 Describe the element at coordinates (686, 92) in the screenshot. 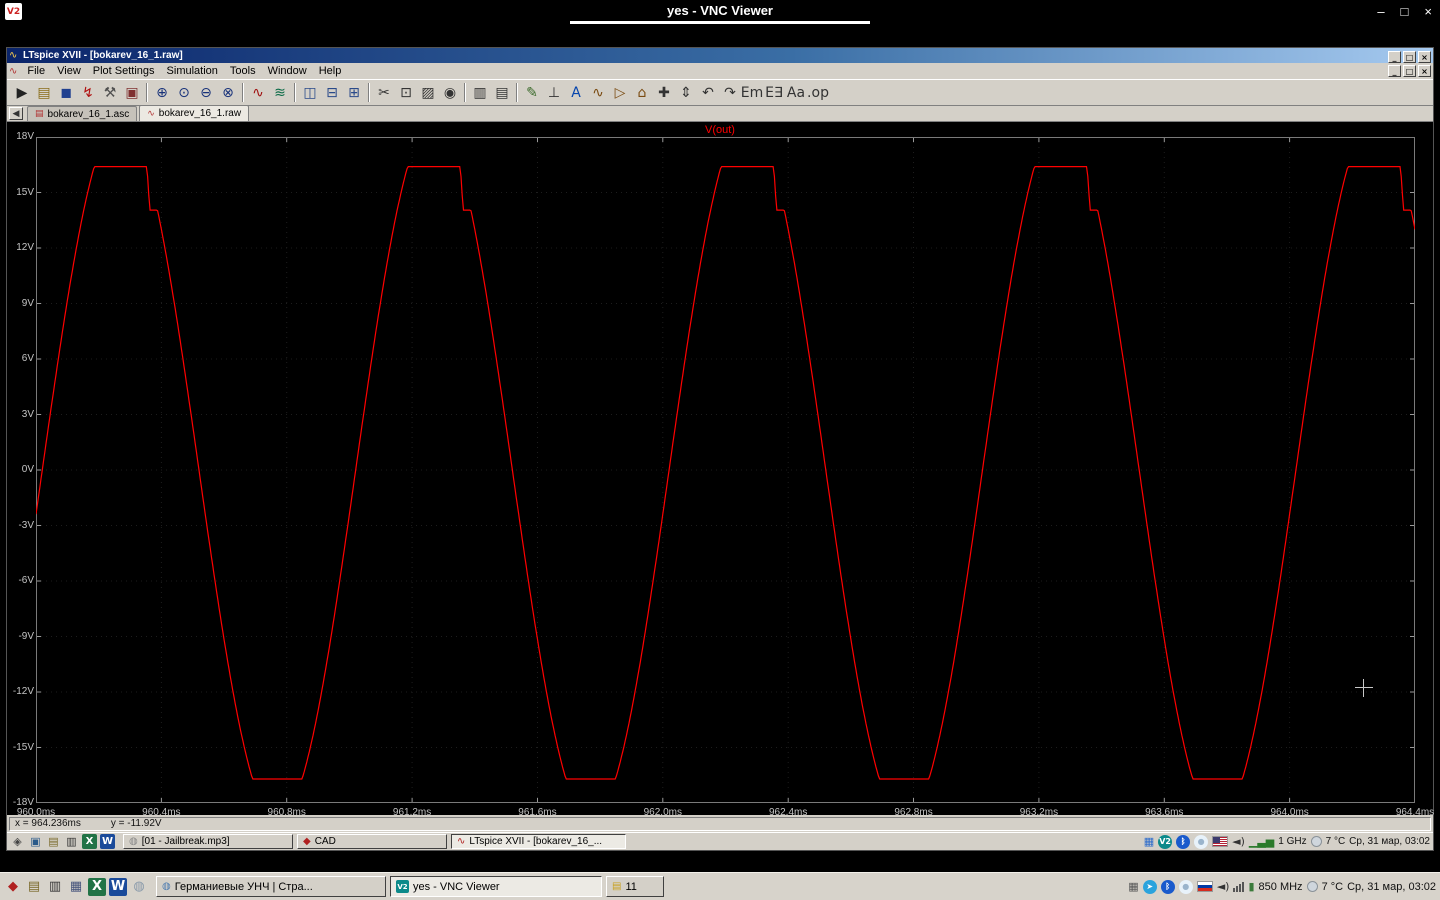

I see `drag-icon: ⇕` at that location.